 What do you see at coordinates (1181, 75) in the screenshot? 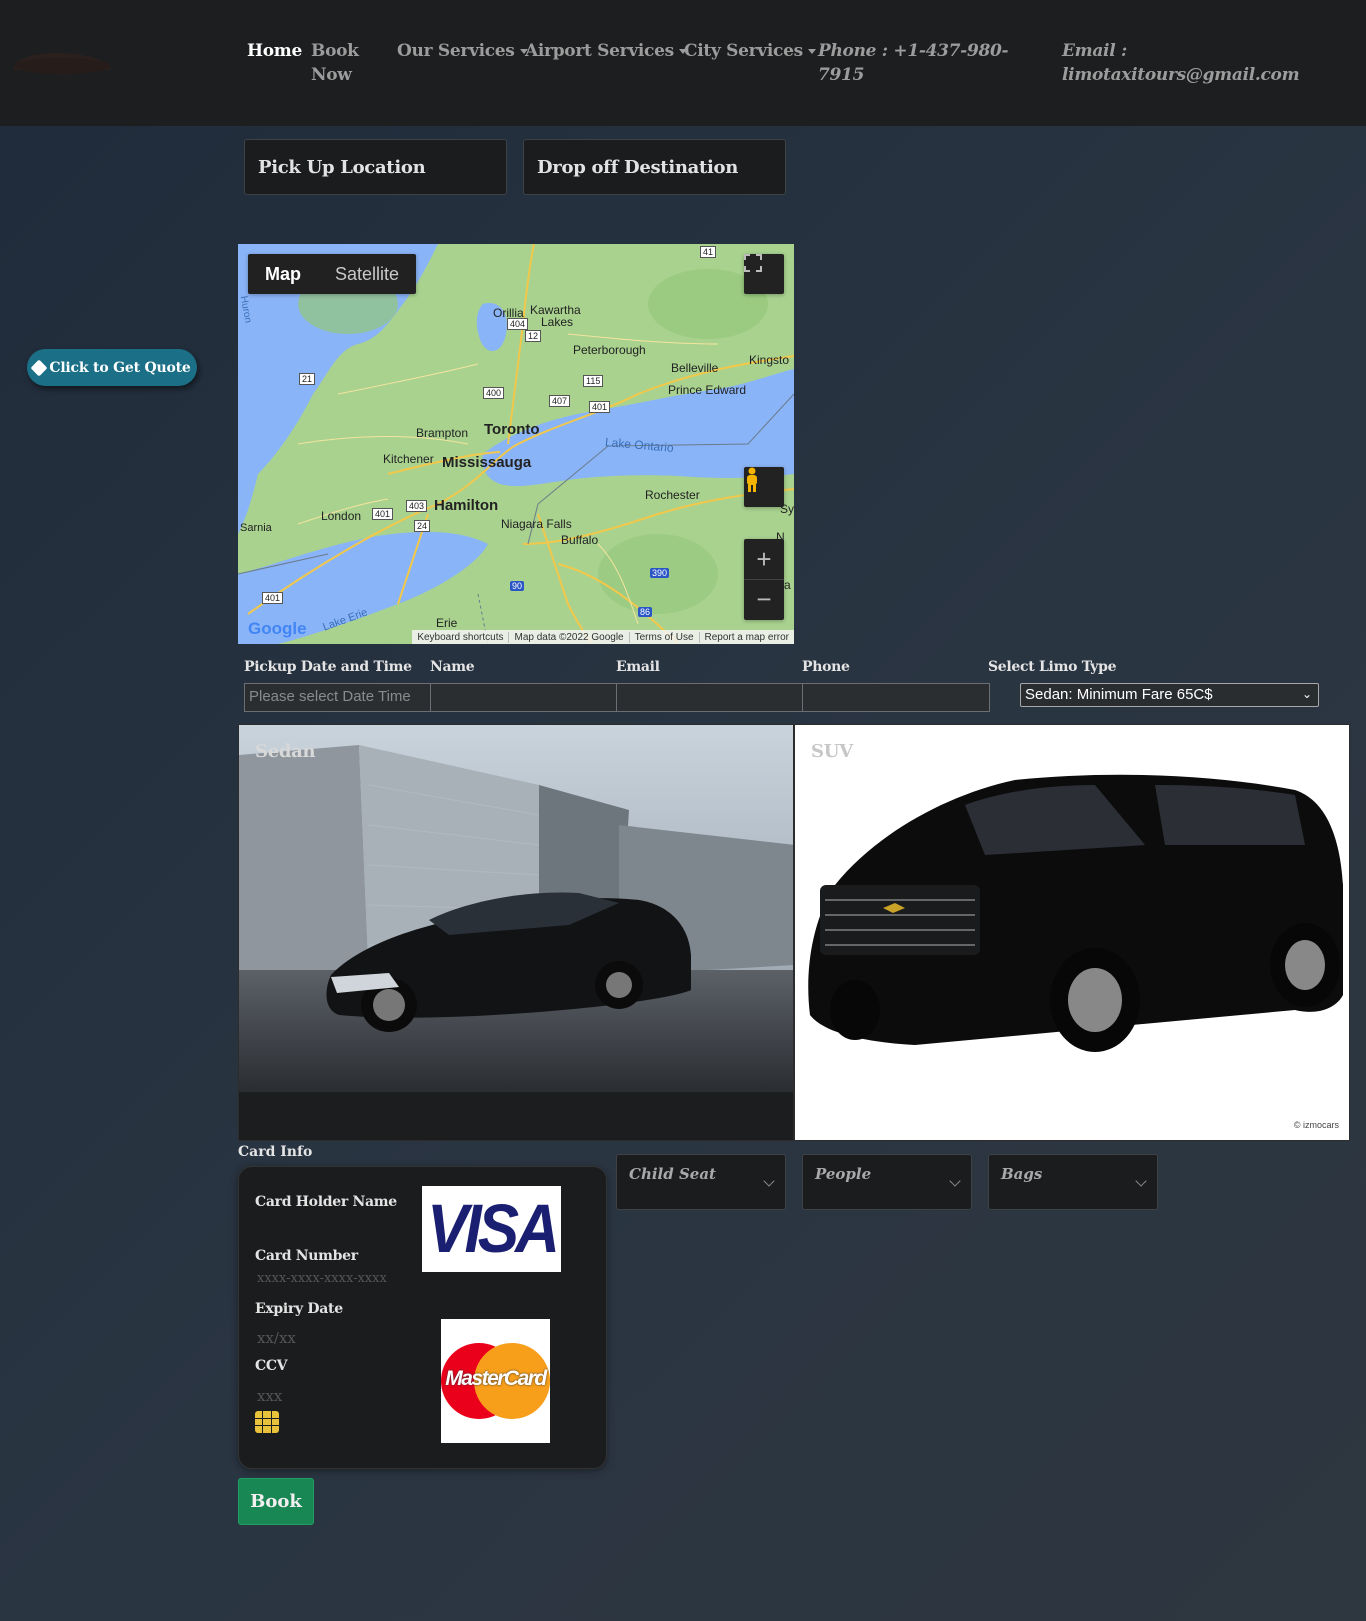
I see `nav-email-line-2: limotaxitours@gmail.com` at bounding box center [1181, 75].